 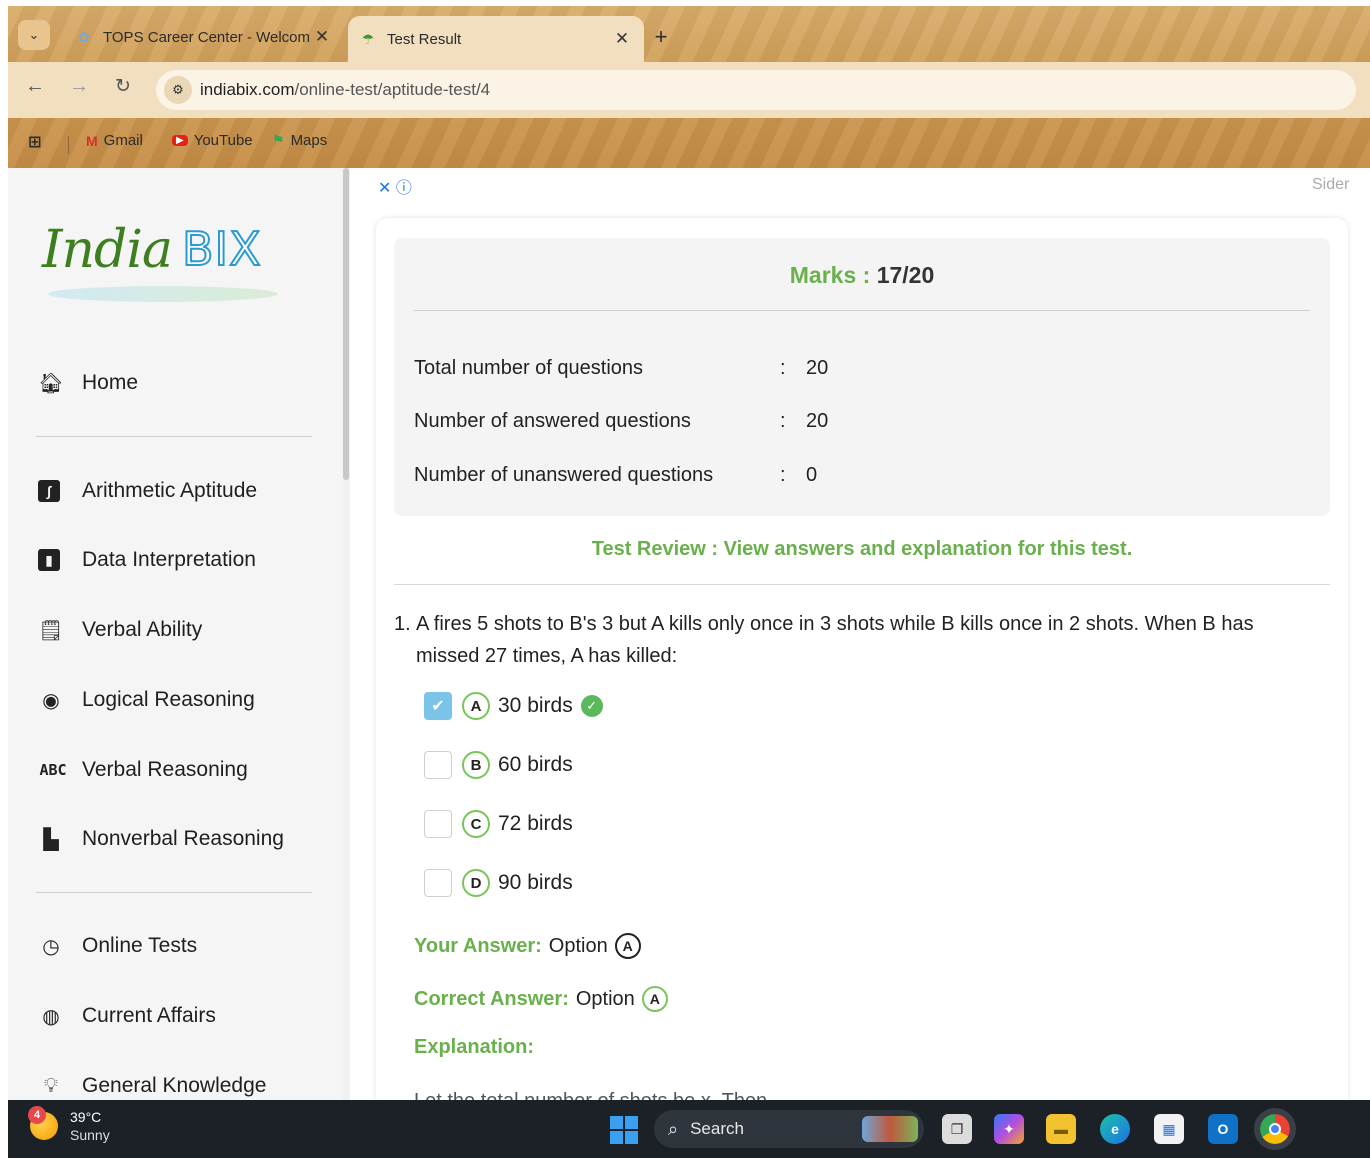 What do you see at coordinates (37, 1115) in the screenshot?
I see `notification-badge: 4` at bounding box center [37, 1115].